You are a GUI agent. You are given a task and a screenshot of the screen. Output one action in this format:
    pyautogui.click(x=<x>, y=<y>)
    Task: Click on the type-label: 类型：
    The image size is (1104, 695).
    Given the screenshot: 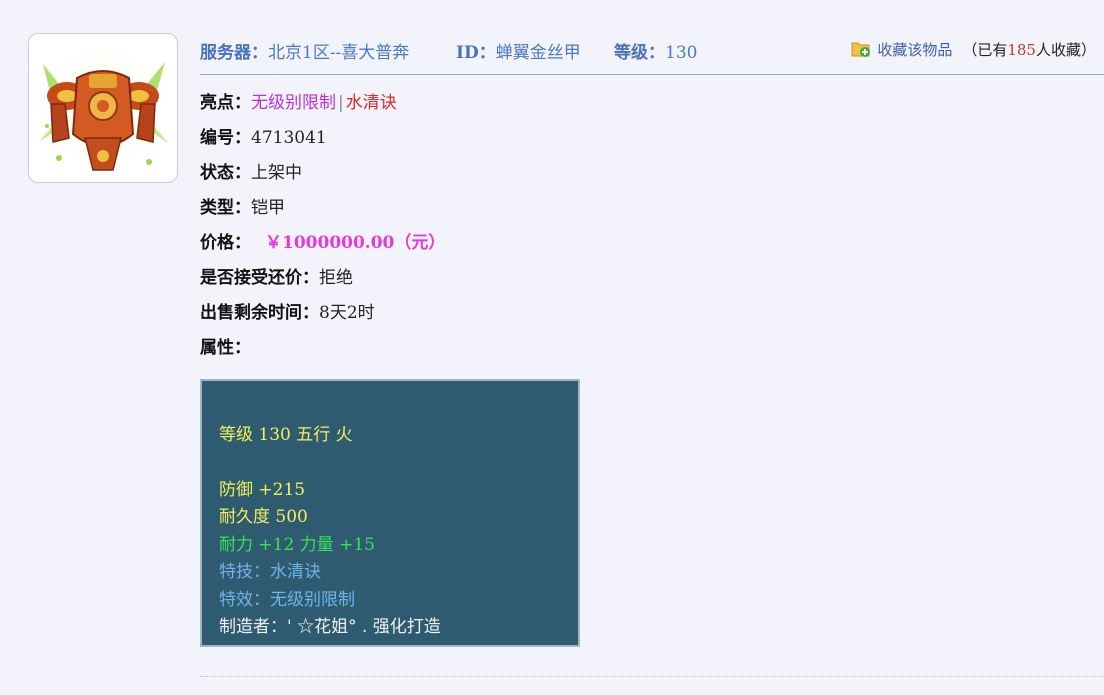 What is the action you would take?
    pyautogui.click(x=225, y=208)
    